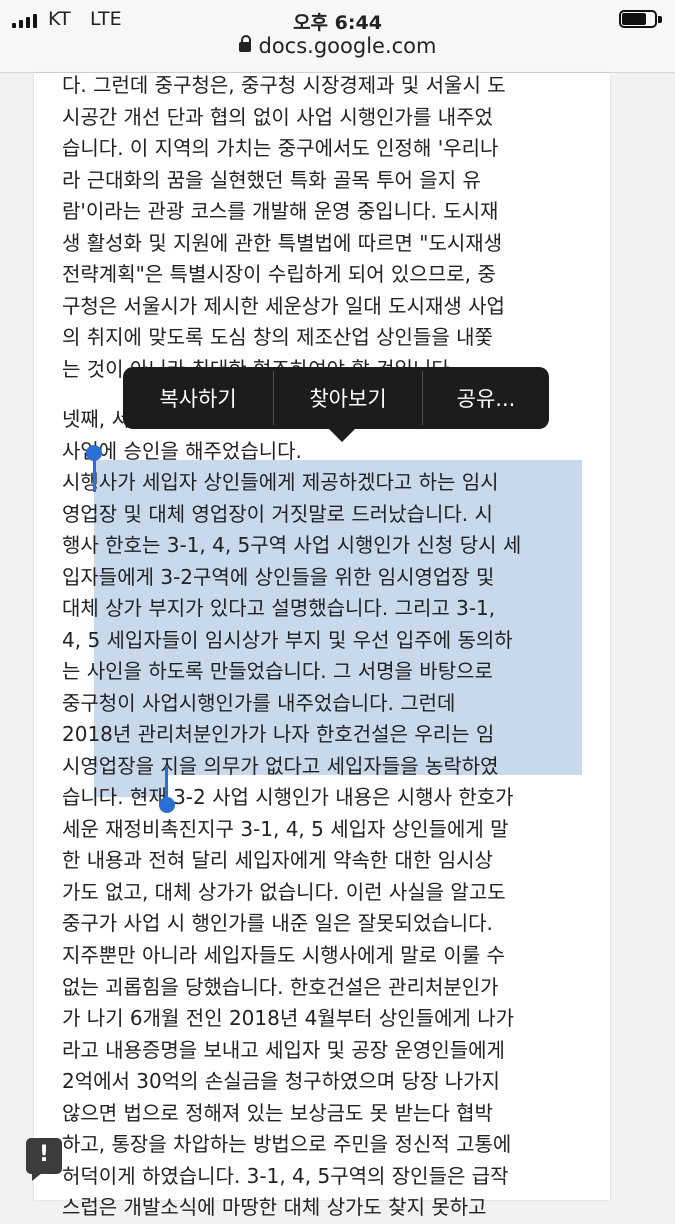 The image size is (675, 1224). What do you see at coordinates (277, 923) in the screenshot?
I see `text-line: 중구가 사업 시 행인가를 내준 일은 잘못되었습니다.` at bounding box center [277, 923].